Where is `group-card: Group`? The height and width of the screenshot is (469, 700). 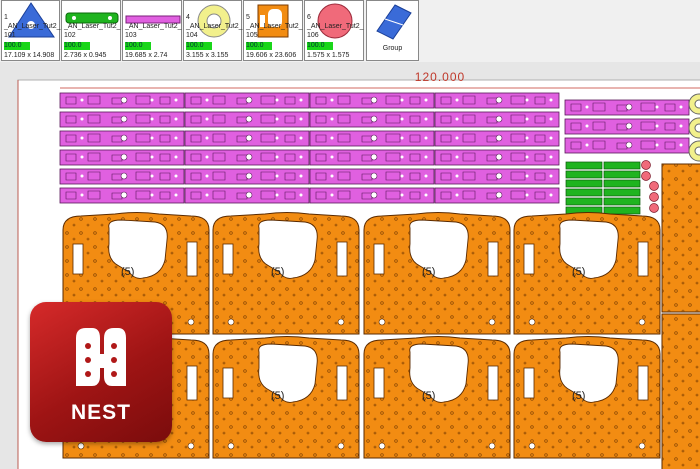
group-card: Group is located at coordinates (392, 30).